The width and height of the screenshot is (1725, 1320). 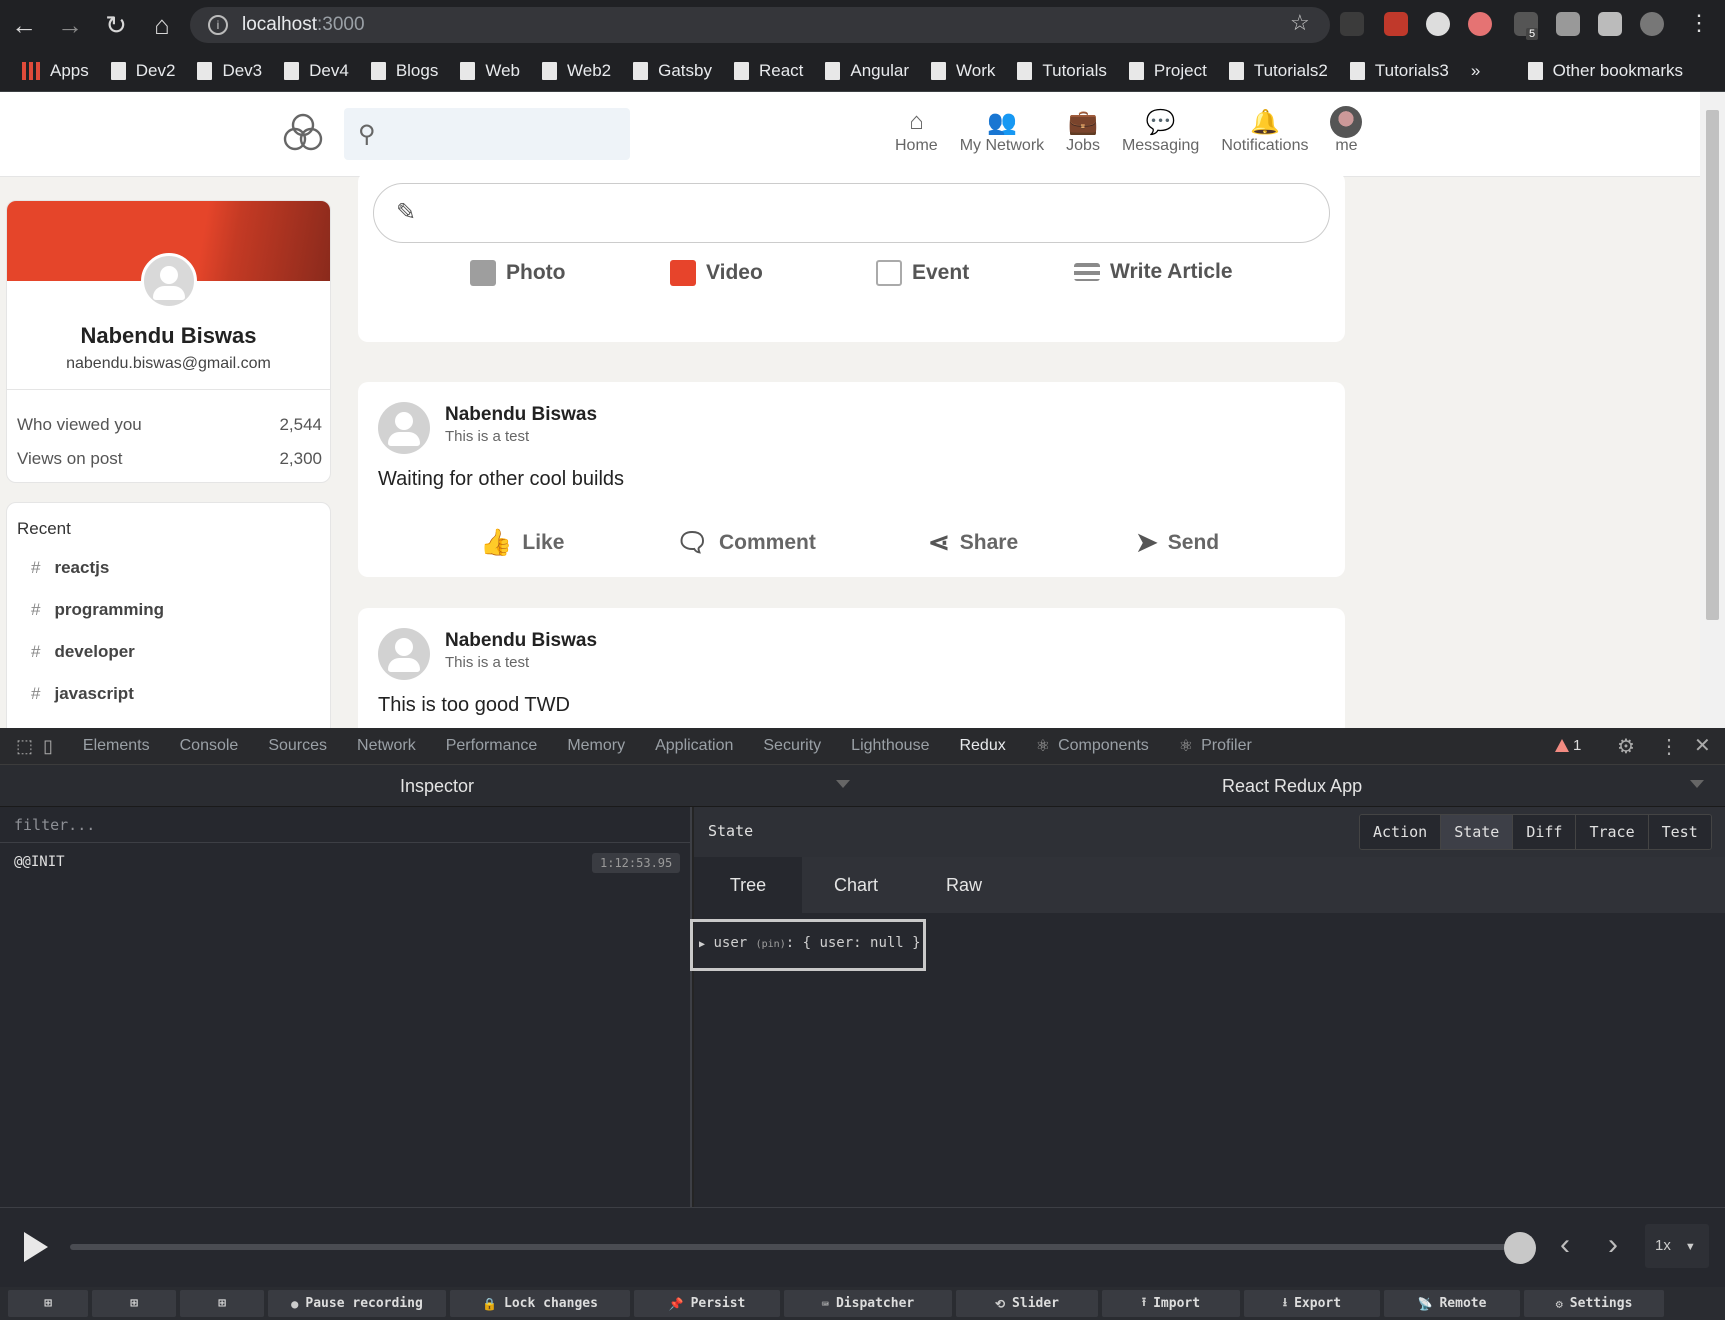 What do you see at coordinates (1669, 746) in the screenshot?
I see `more-options-icon: ⋮` at bounding box center [1669, 746].